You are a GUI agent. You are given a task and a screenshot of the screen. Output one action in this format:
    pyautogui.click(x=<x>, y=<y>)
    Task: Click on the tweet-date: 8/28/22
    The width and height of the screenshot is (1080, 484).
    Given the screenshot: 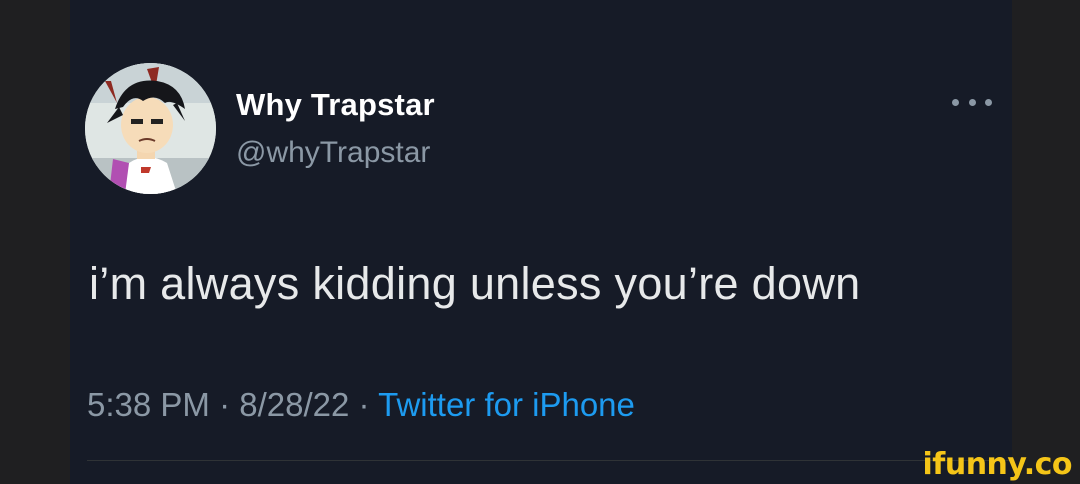 What is the action you would take?
    pyautogui.click(x=294, y=404)
    